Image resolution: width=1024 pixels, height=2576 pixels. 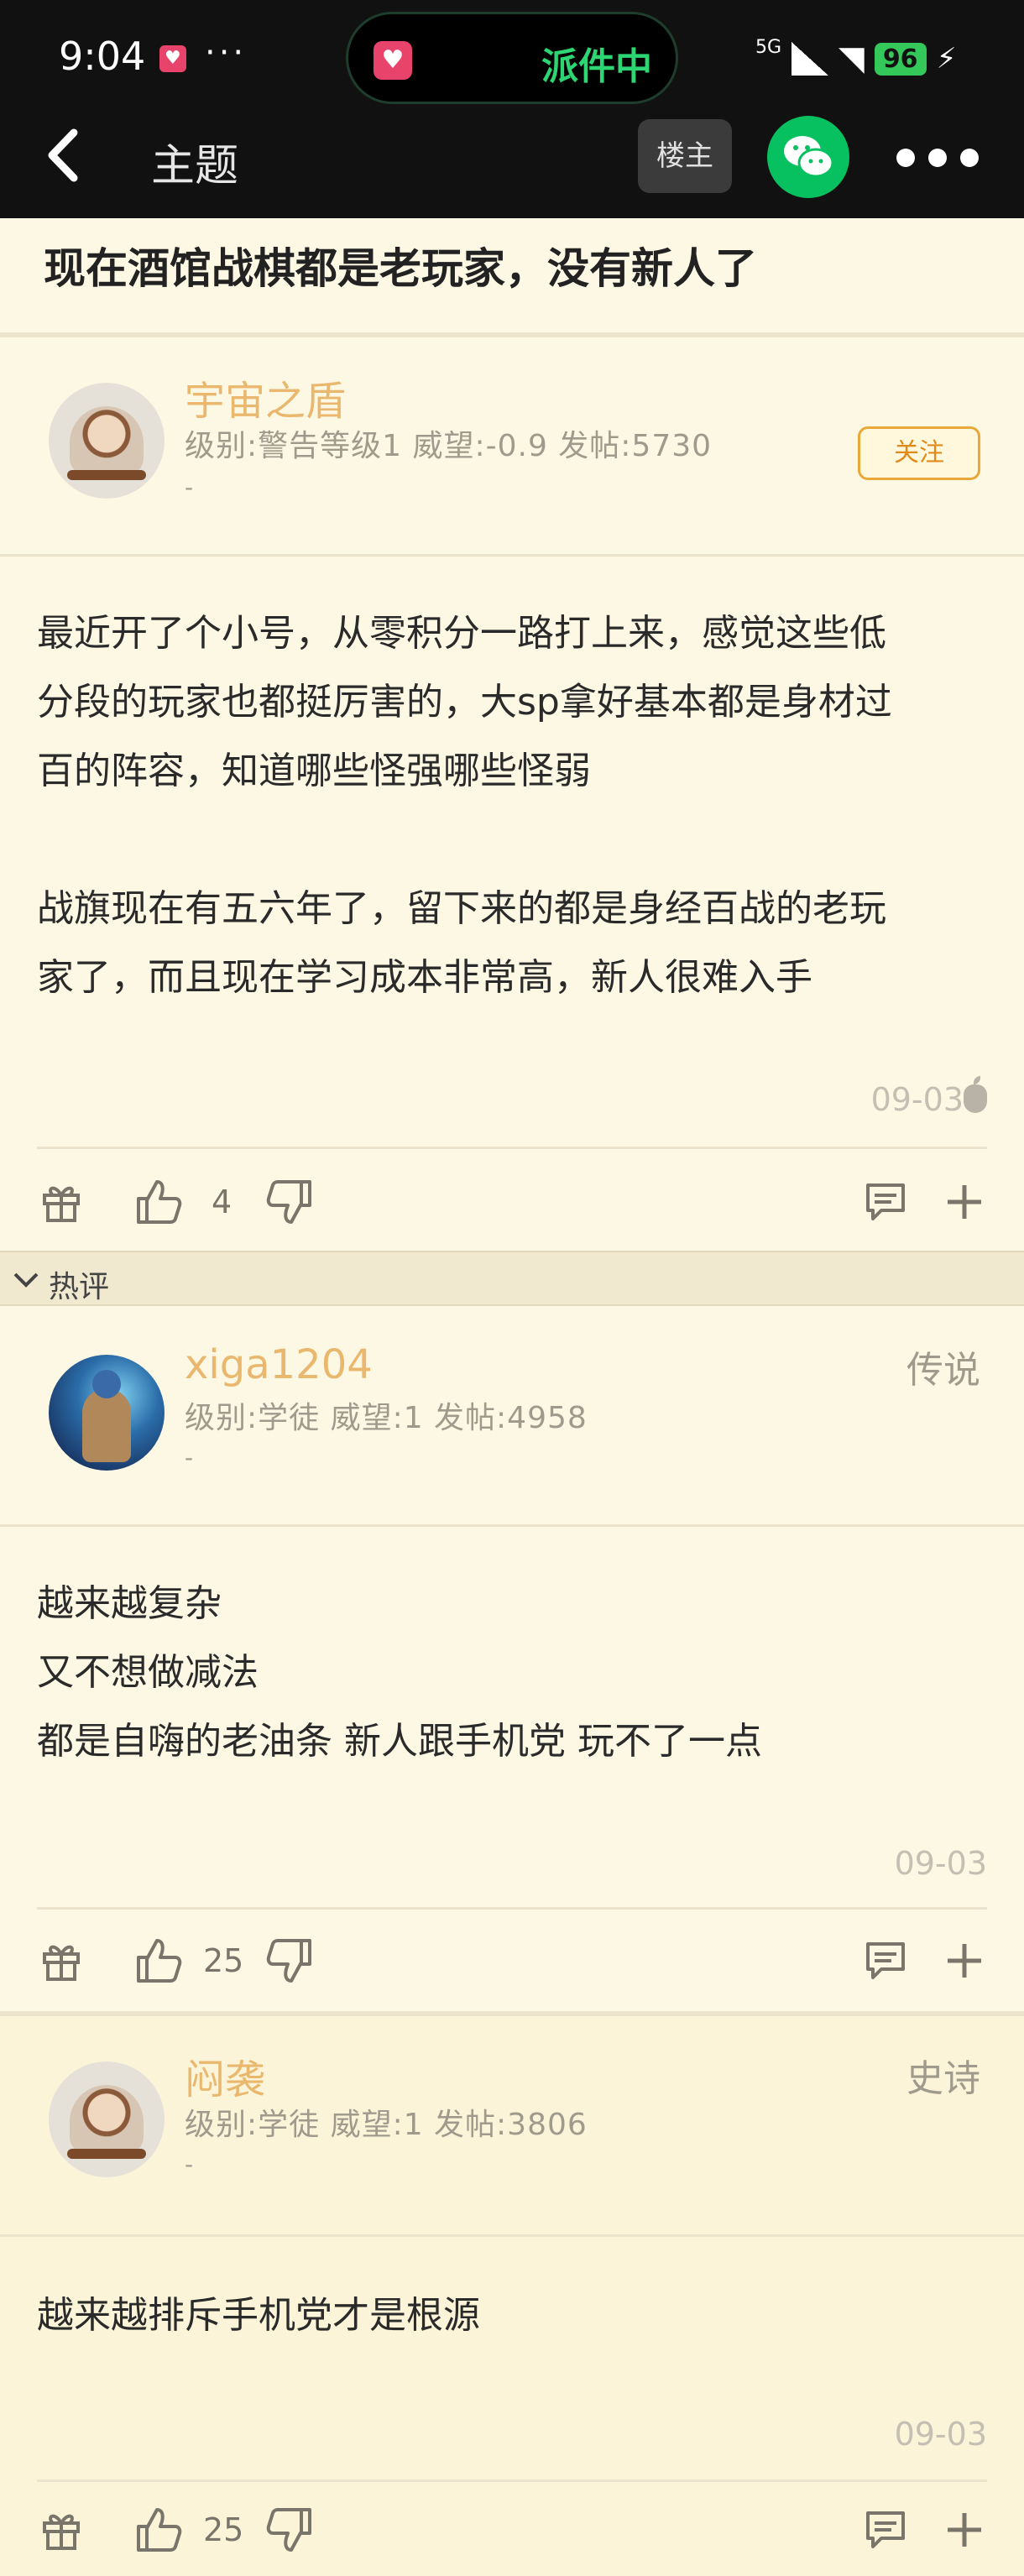 What do you see at coordinates (461, 908) in the screenshot?
I see `post-body-line: 战旗现在有五六年了，留下来的都是身经百战的老玩` at bounding box center [461, 908].